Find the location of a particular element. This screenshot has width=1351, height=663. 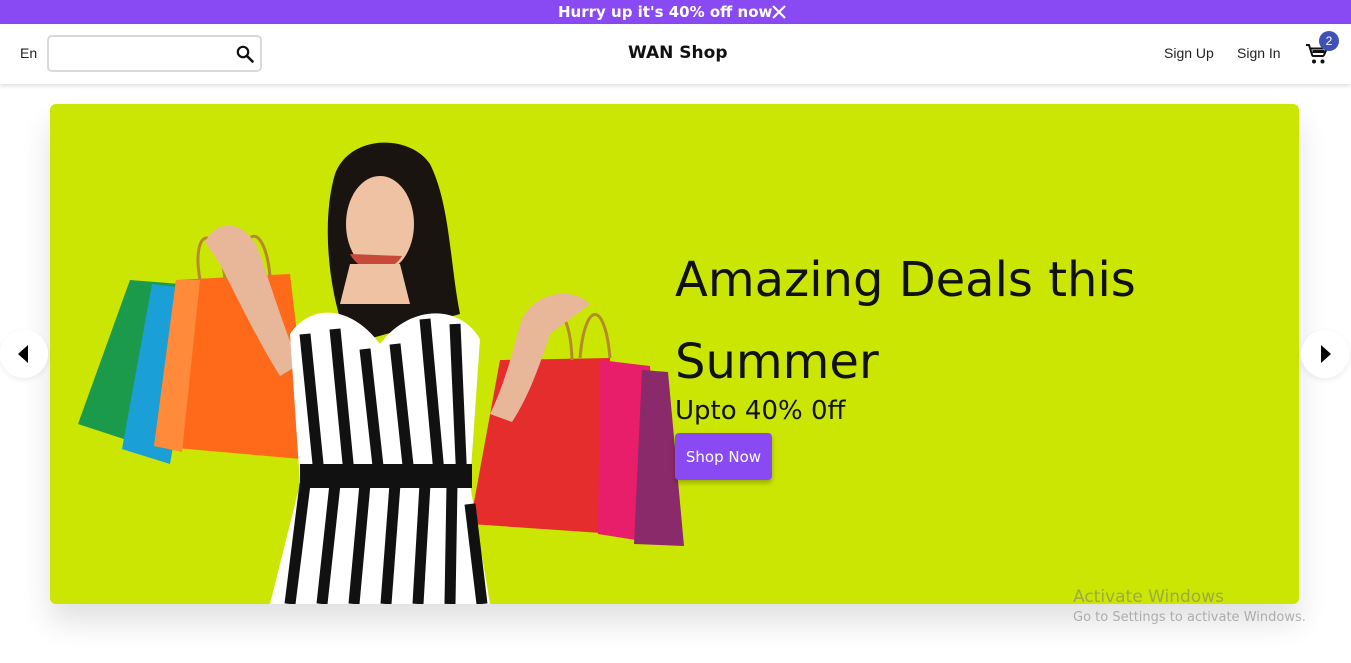

hero-title: Amazing Deals this Summer is located at coordinates (905, 321).